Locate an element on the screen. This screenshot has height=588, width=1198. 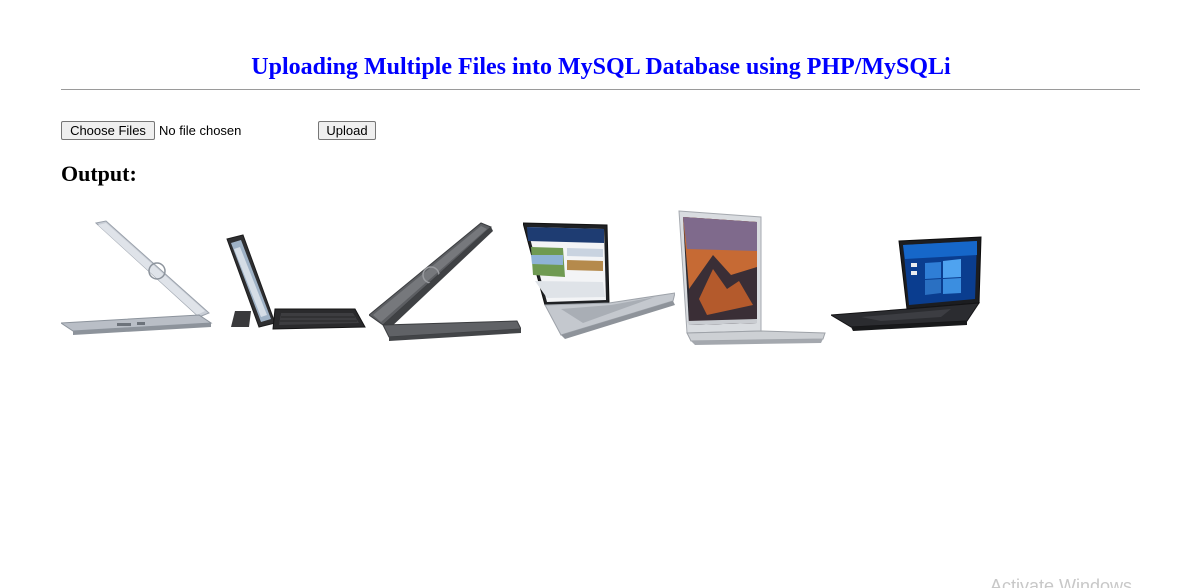
choose-files-button: Choose Files is located at coordinates (108, 130).